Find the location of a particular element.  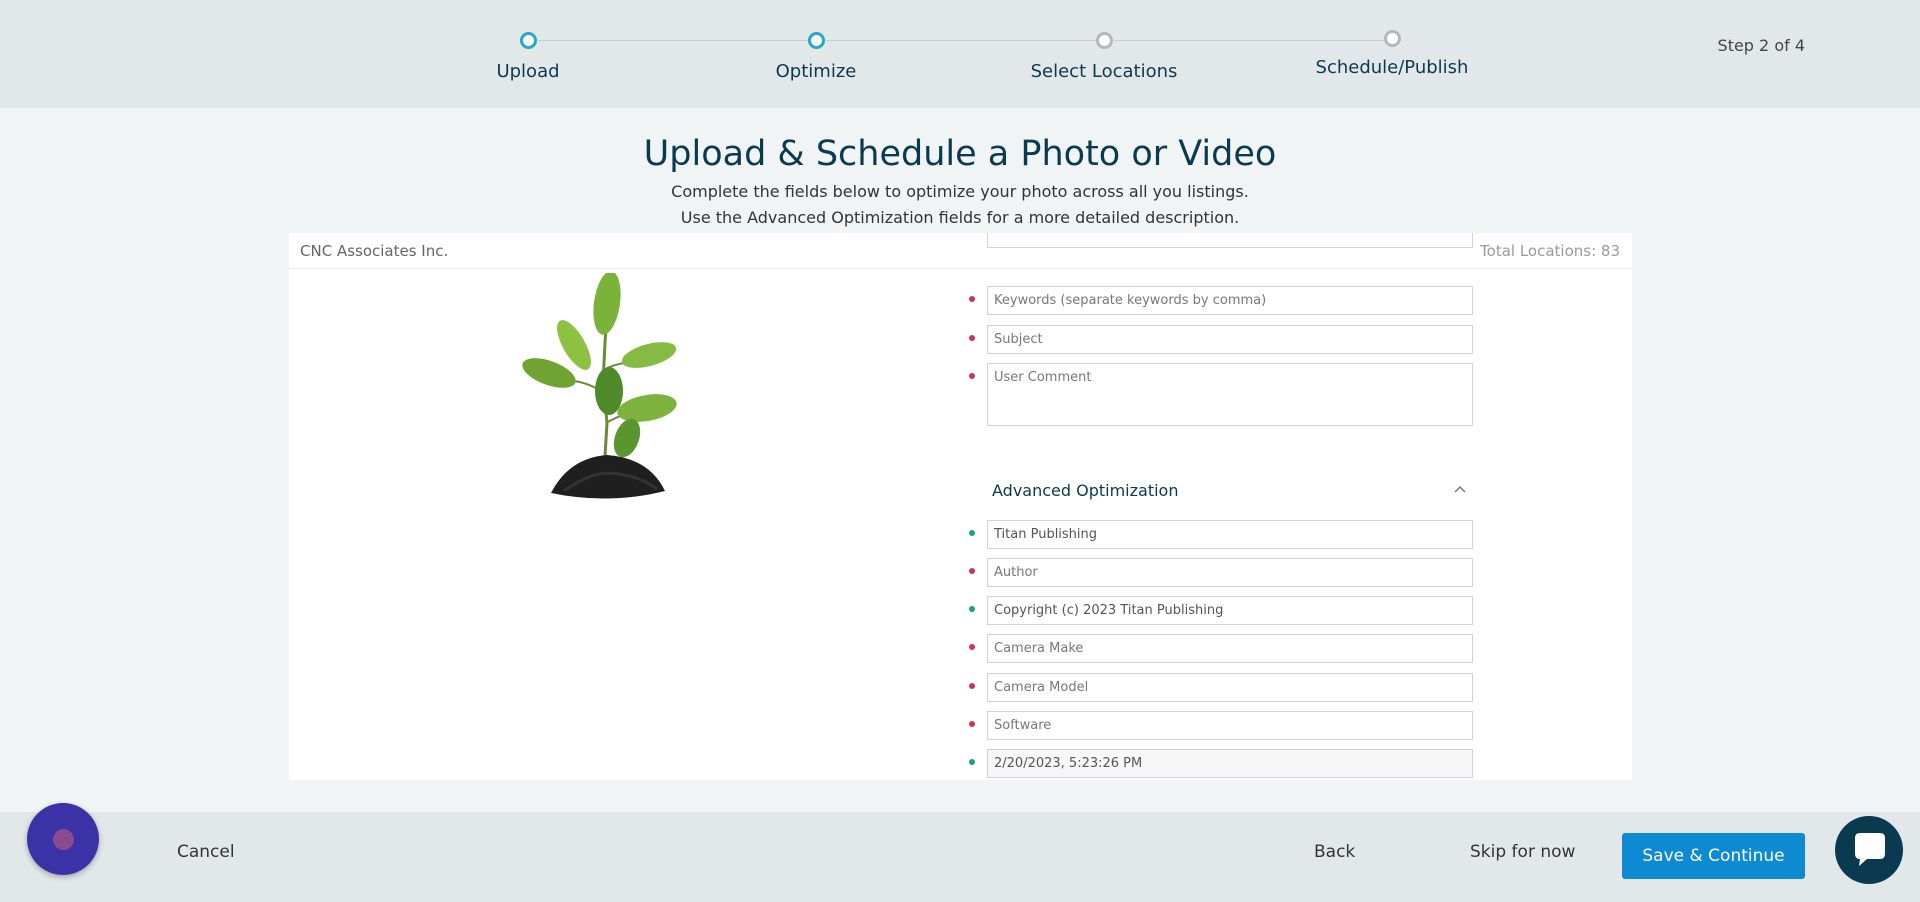

advanced-optimization-title: Advanced Optimization is located at coordinates (1085, 490).